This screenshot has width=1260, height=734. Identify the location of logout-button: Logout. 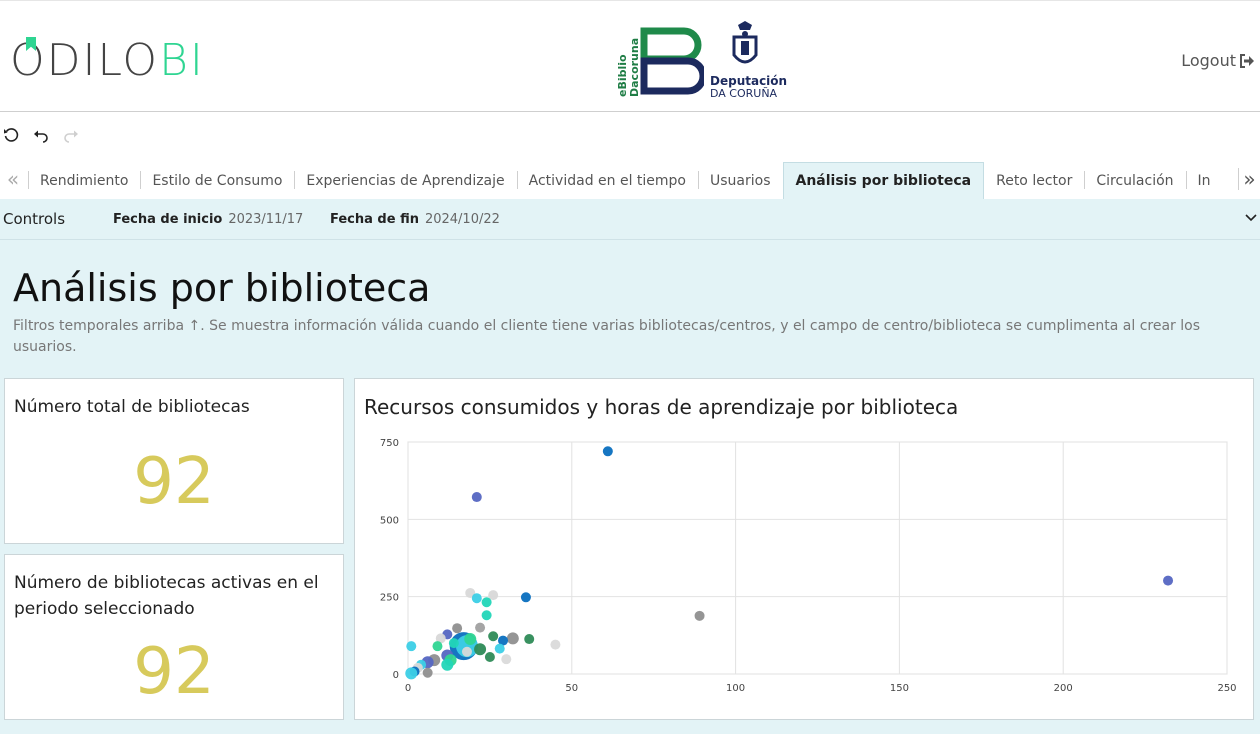
(1217, 60).